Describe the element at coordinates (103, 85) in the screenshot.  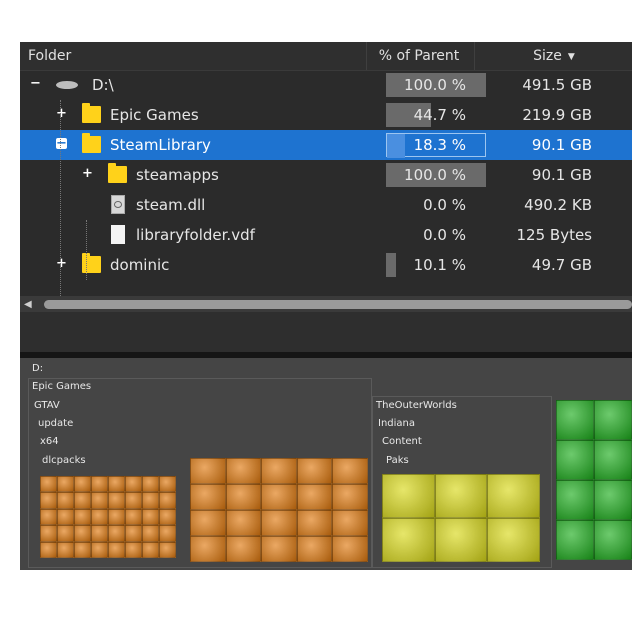
I see `row-name: D:\` at that location.